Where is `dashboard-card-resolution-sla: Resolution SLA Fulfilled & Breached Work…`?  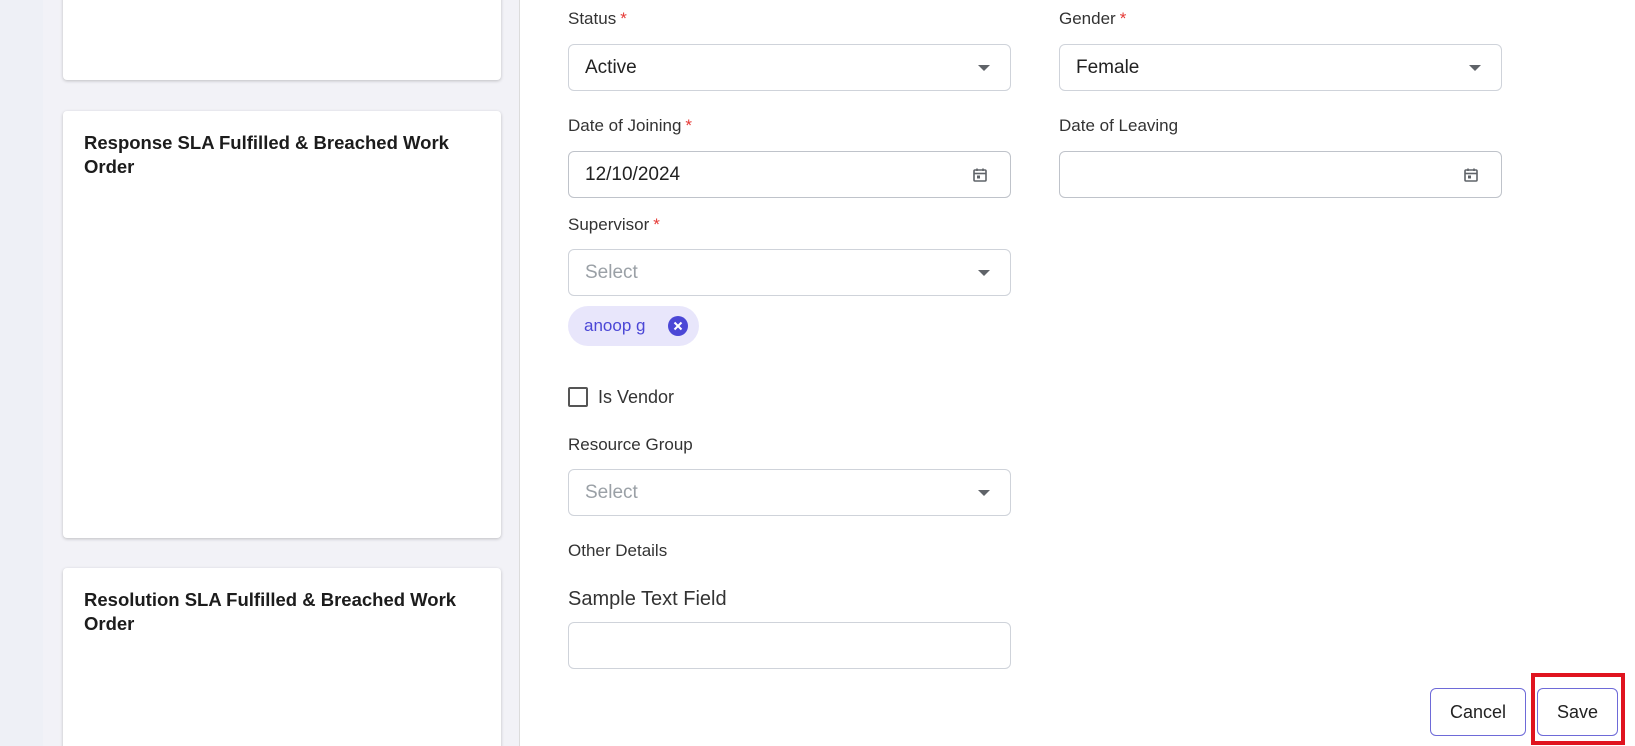
dashboard-card-resolution-sla: Resolution SLA Fulfilled & Breached Work… is located at coordinates (282, 657).